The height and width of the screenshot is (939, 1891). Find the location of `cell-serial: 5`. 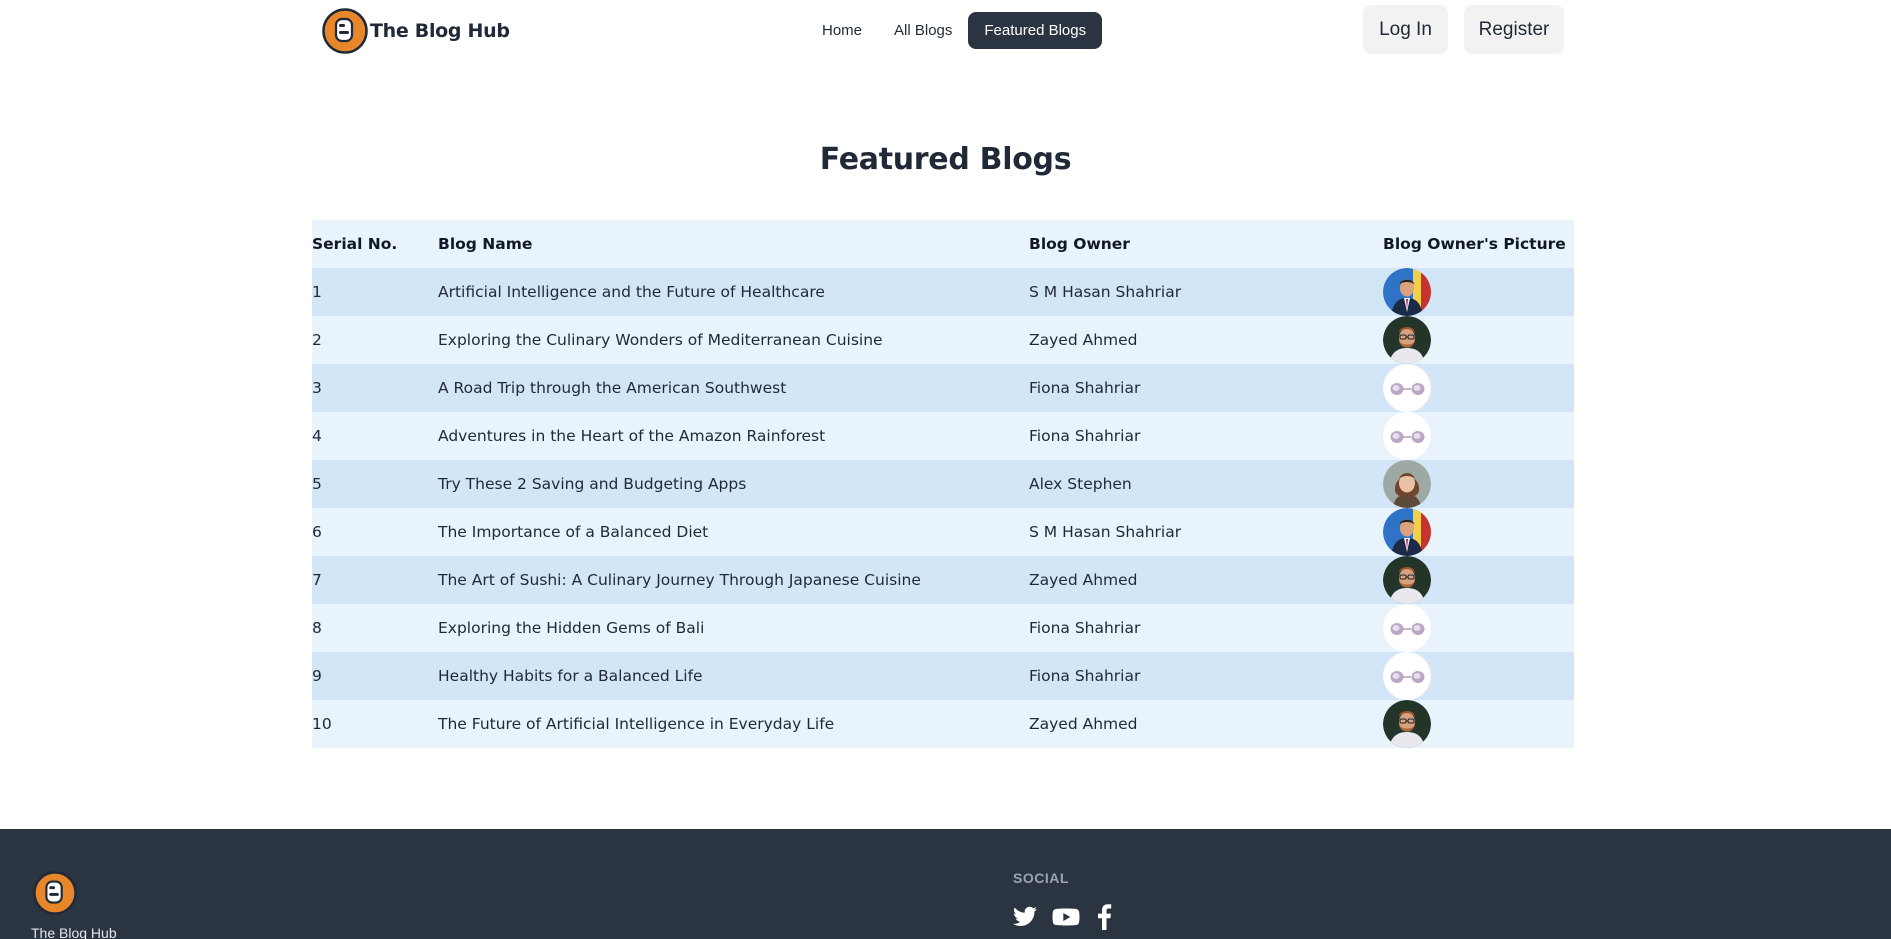

cell-serial: 5 is located at coordinates (317, 484).